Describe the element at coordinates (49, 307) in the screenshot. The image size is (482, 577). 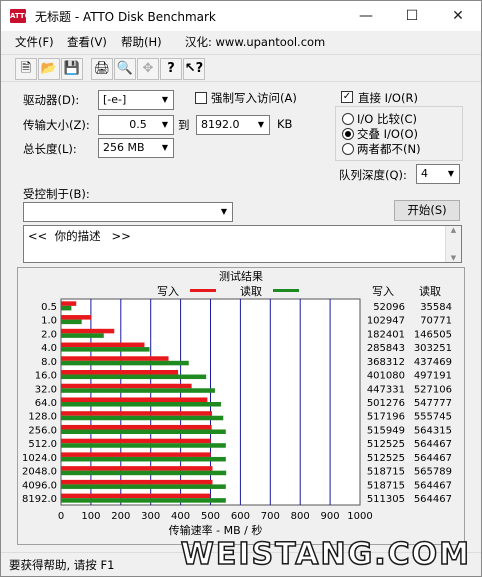
I see `category-label-0.5: 0.5` at that location.